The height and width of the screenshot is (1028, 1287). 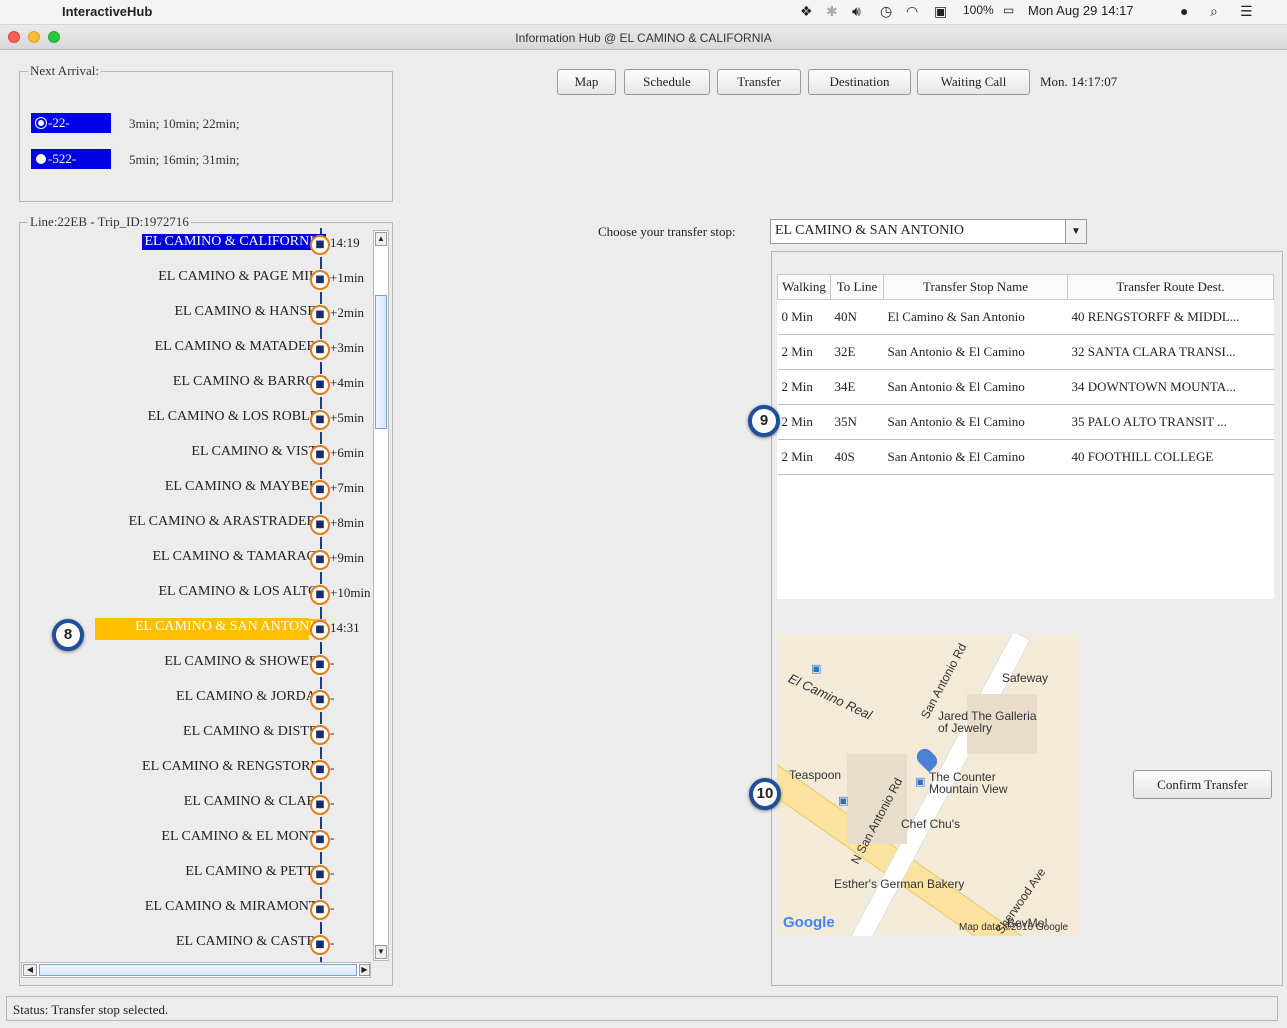 What do you see at coordinates (196, 385) in the screenshot?
I see `stop-row: EL CAMINO & BARRON ■ +4min` at bounding box center [196, 385].